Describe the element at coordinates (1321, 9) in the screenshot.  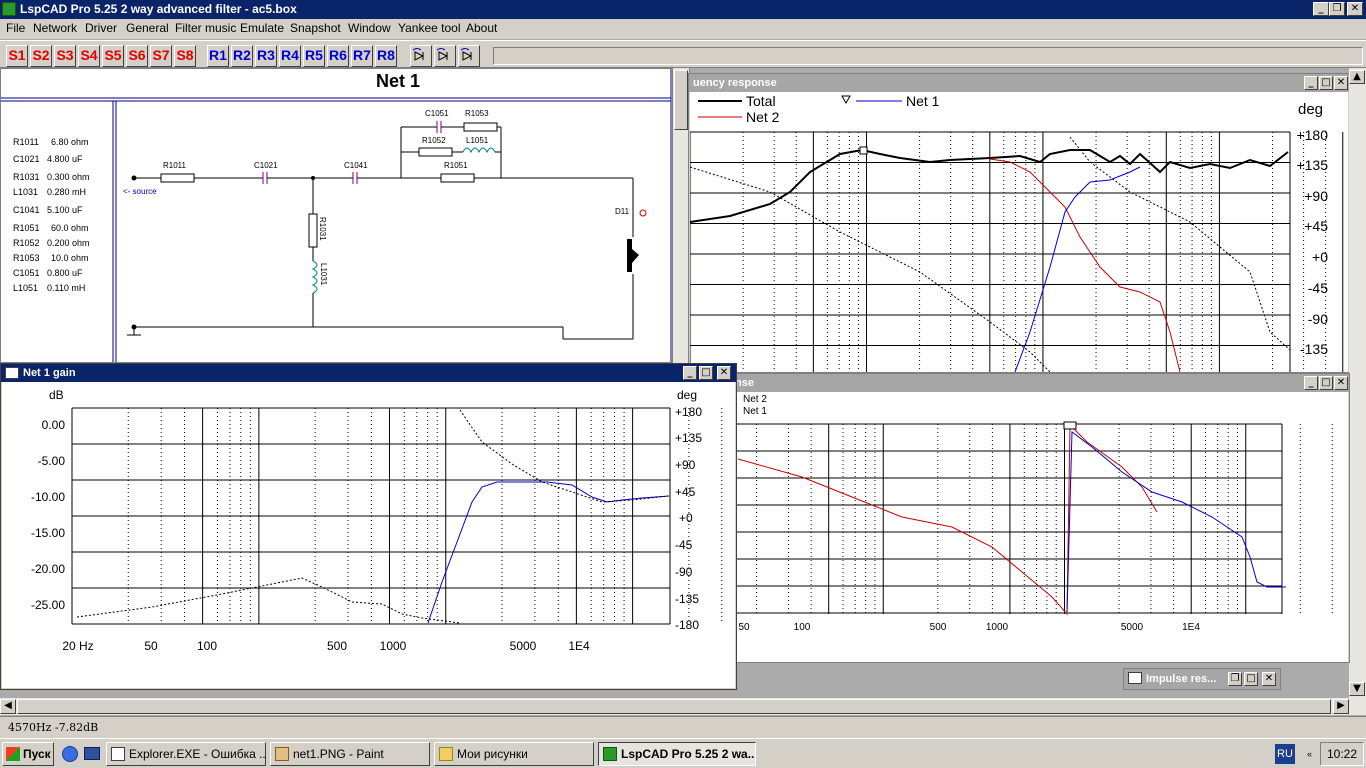
I see `minimize-button: _` at that location.